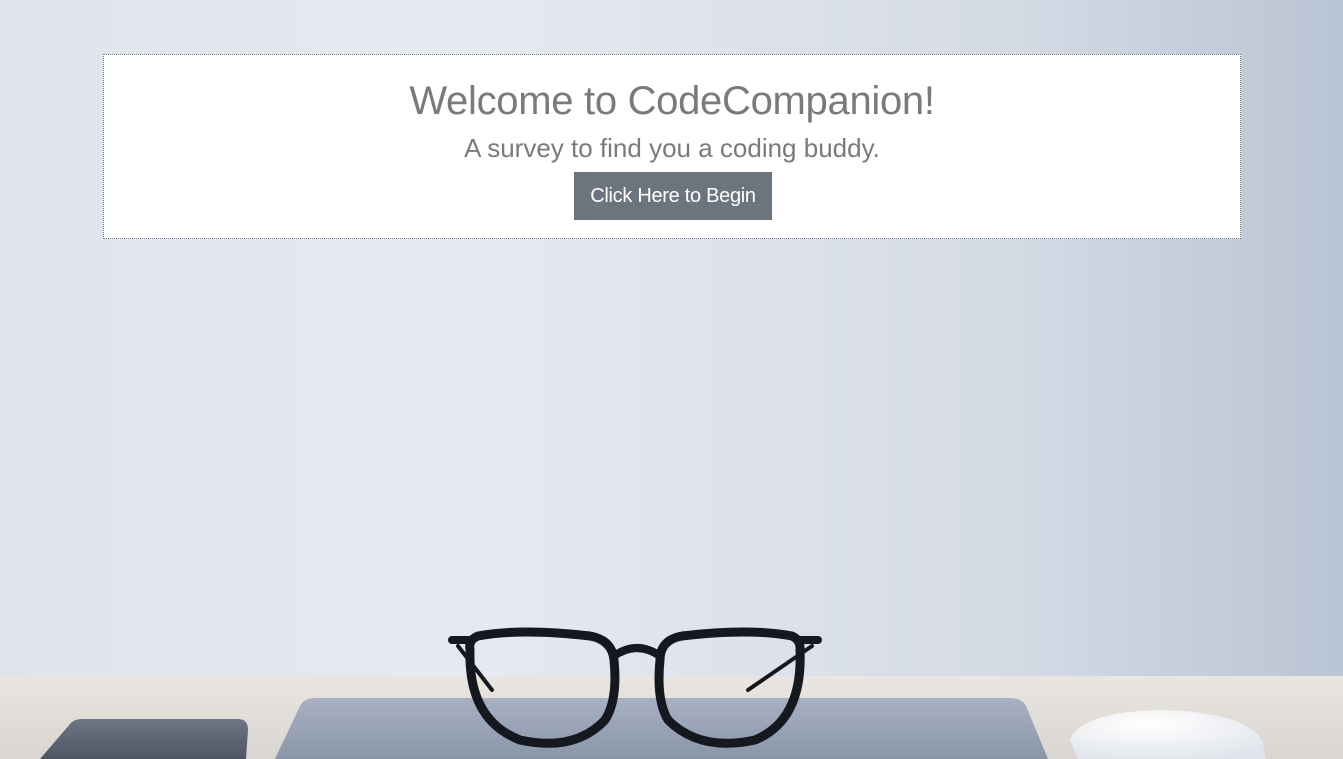 This screenshot has height=759, width=1343. Describe the element at coordinates (672, 101) in the screenshot. I see `page-title: Welcome to CodeCompanion!` at that location.